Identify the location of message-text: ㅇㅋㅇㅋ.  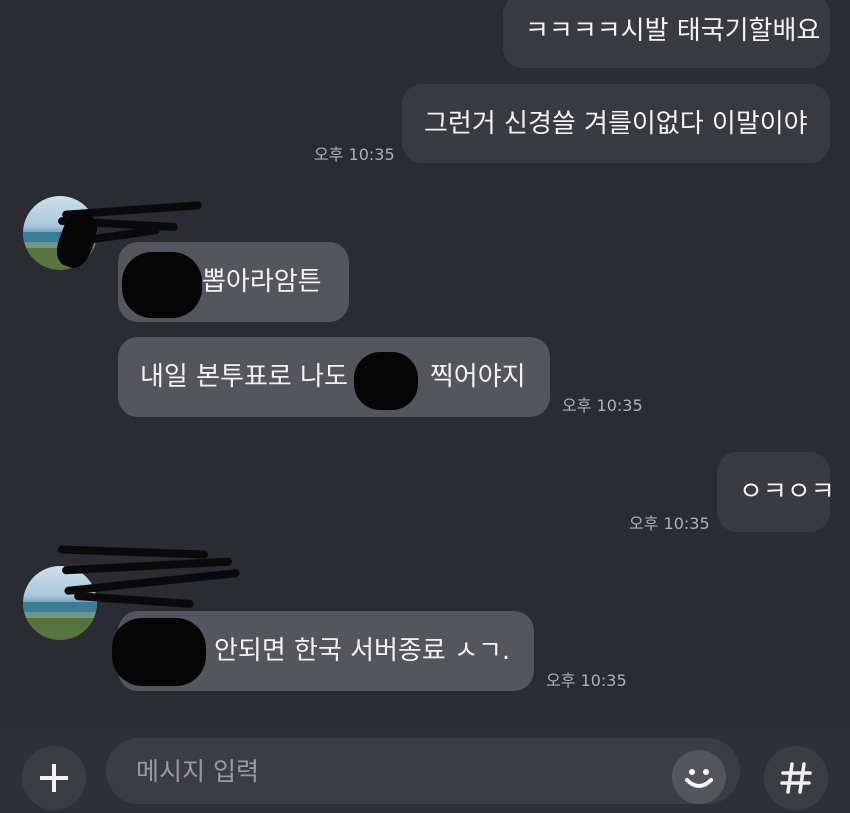
(787, 492).